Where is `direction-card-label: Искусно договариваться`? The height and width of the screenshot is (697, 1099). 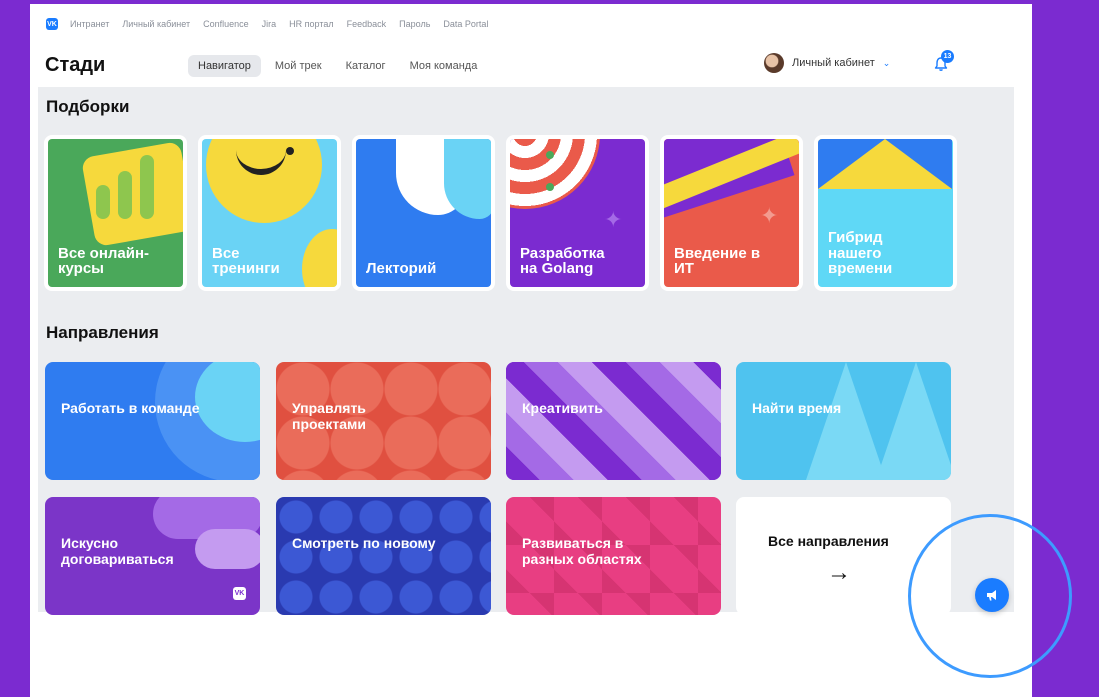
direction-card-label: Искусно договариваться is located at coordinates (117, 551).